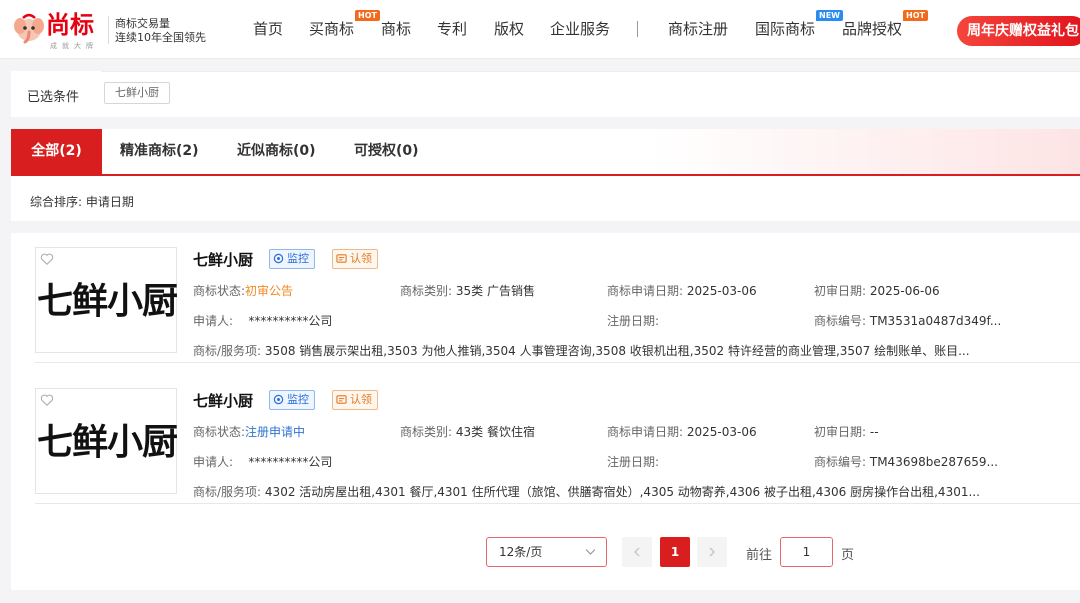  Describe the element at coordinates (29, 28) in the screenshot. I see `elephant-mascot-icon` at that location.